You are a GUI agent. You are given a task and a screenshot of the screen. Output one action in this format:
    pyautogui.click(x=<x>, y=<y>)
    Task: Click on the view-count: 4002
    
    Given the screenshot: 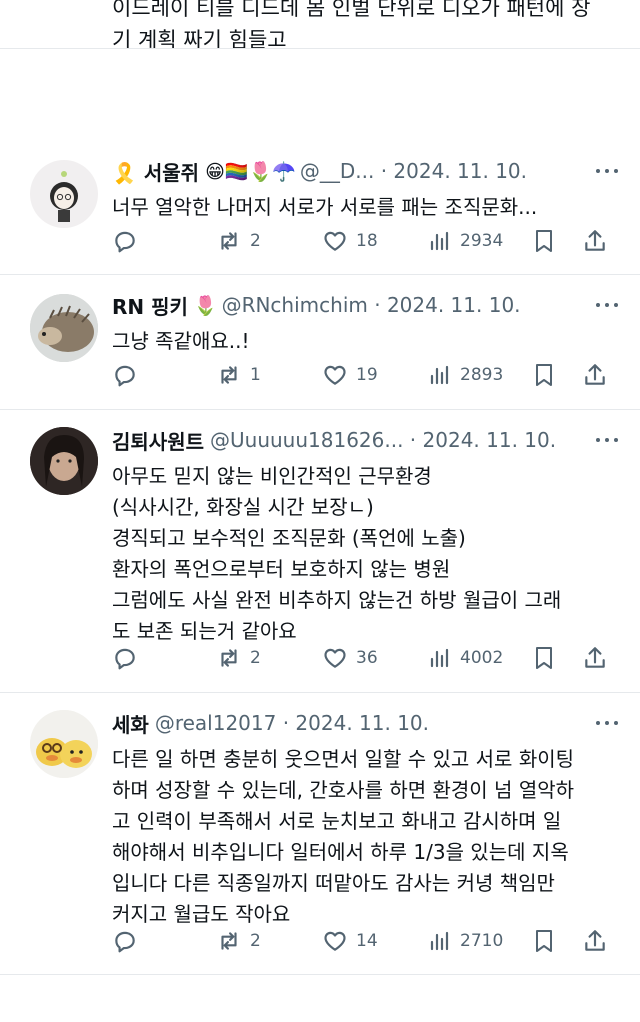 What is the action you would take?
    pyautogui.click(x=482, y=658)
    